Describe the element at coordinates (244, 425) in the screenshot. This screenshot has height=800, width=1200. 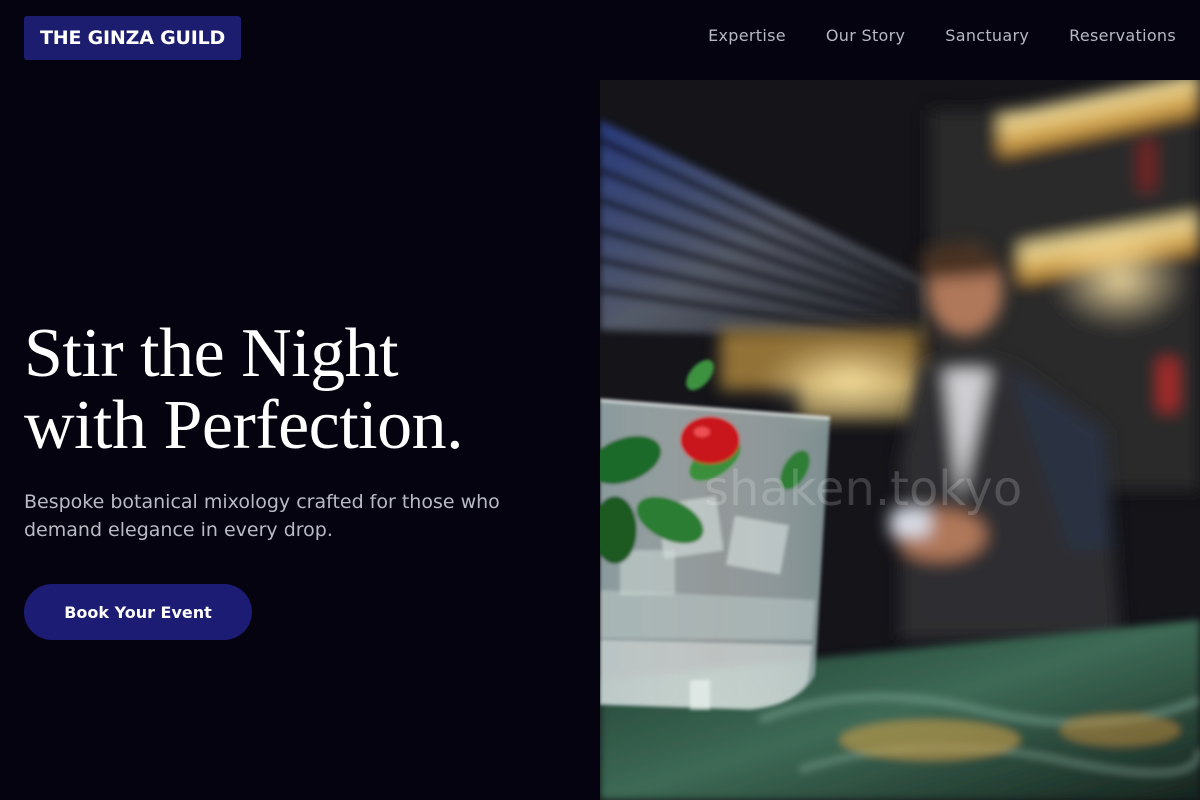
I see `hero-headline-line2: with Perfection.` at that location.